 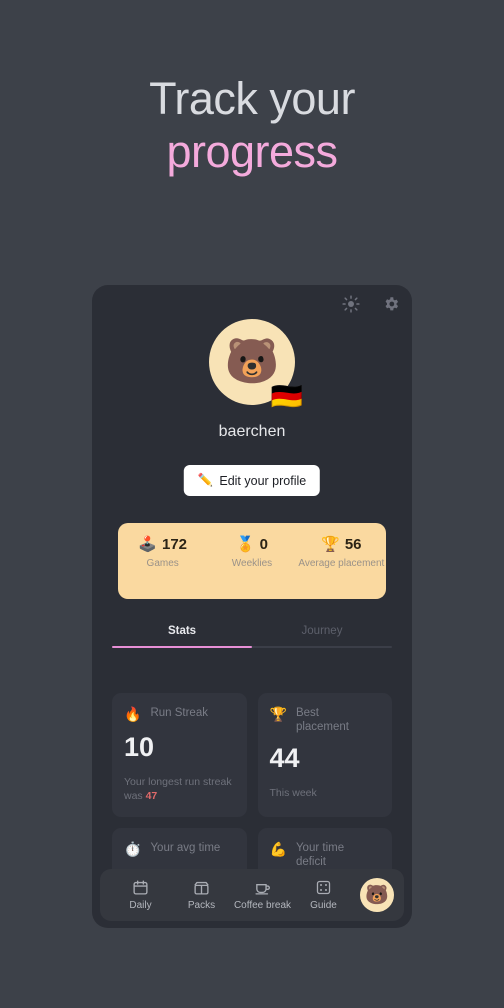 What do you see at coordinates (151, 795) in the screenshot?
I see `run-streak-record-value: 47` at bounding box center [151, 795].